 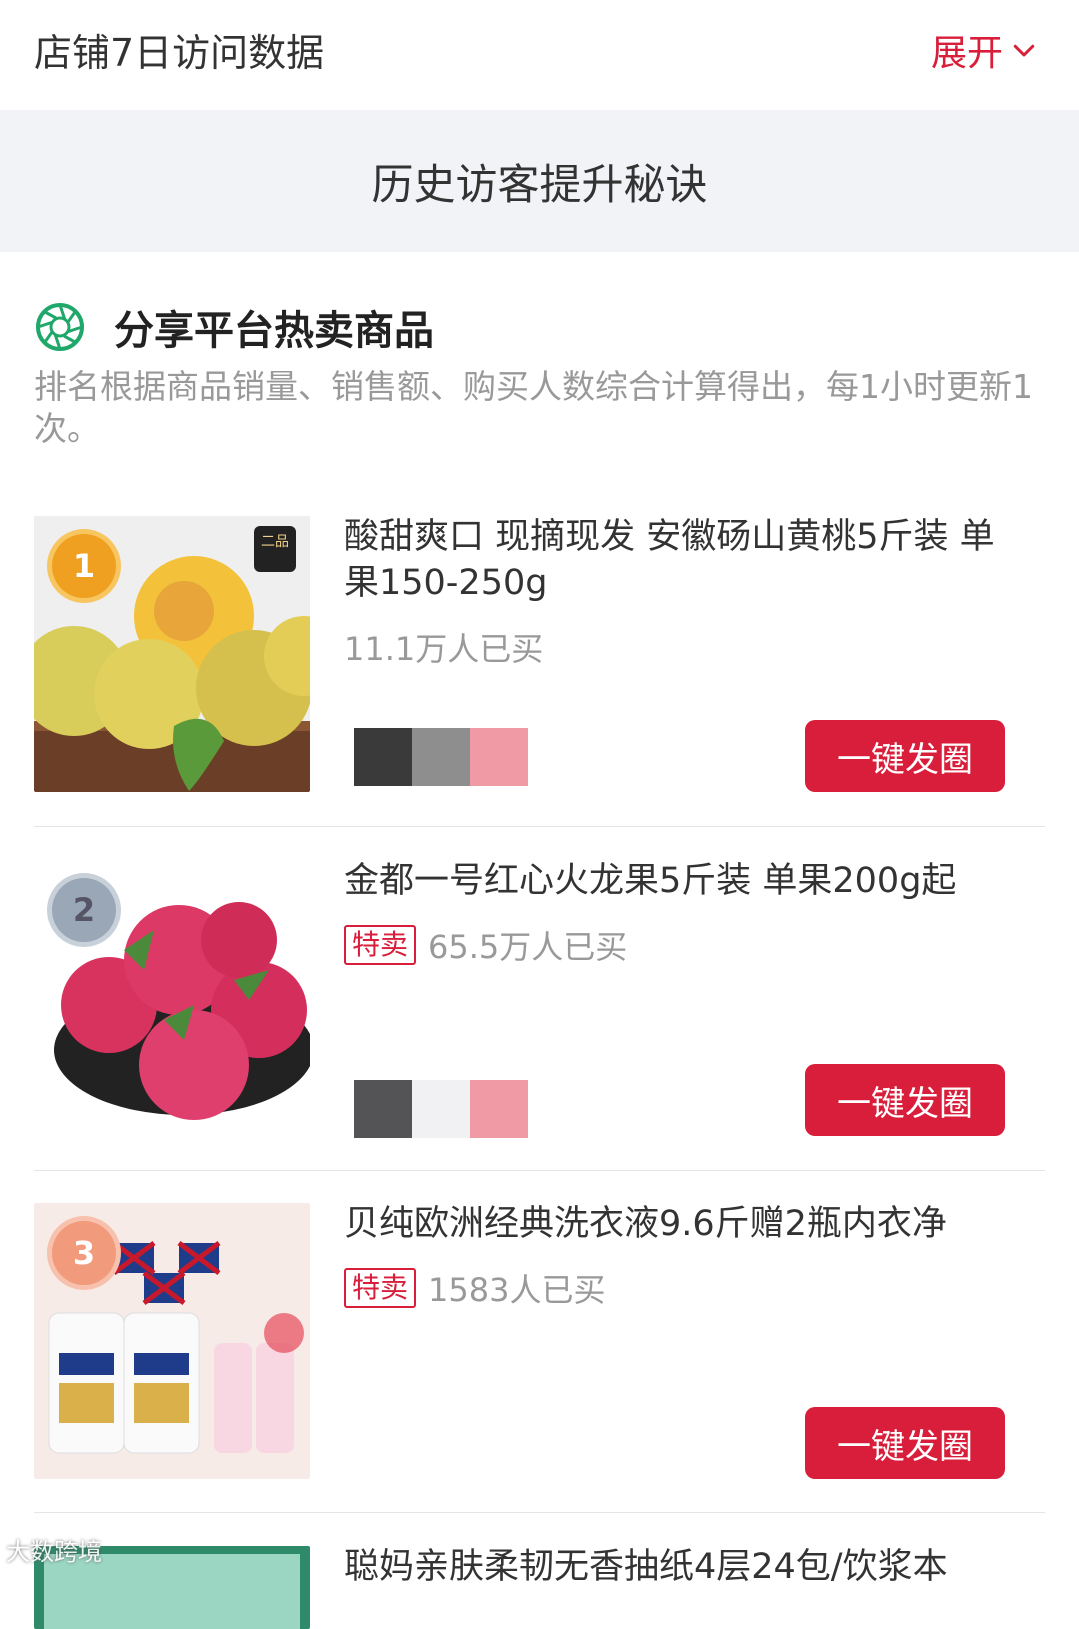 I want to click on watermark: 大数跨境, so click(x=54, y=1552).